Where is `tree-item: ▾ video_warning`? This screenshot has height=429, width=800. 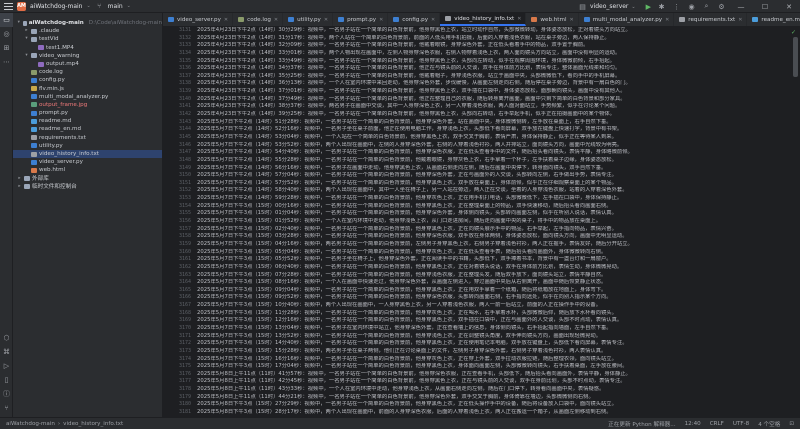 tree-item: ▾ video_warning is located at coordinates (87, 56).